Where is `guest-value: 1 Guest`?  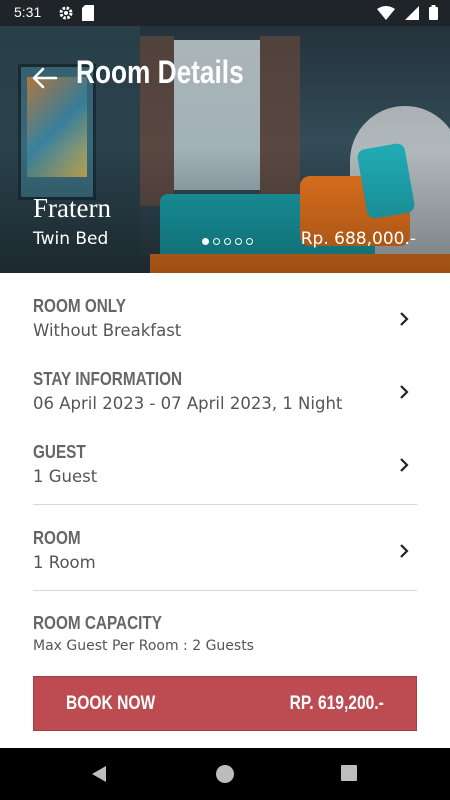 guest-value: 1 Guest is located at coordinates (65, 476).